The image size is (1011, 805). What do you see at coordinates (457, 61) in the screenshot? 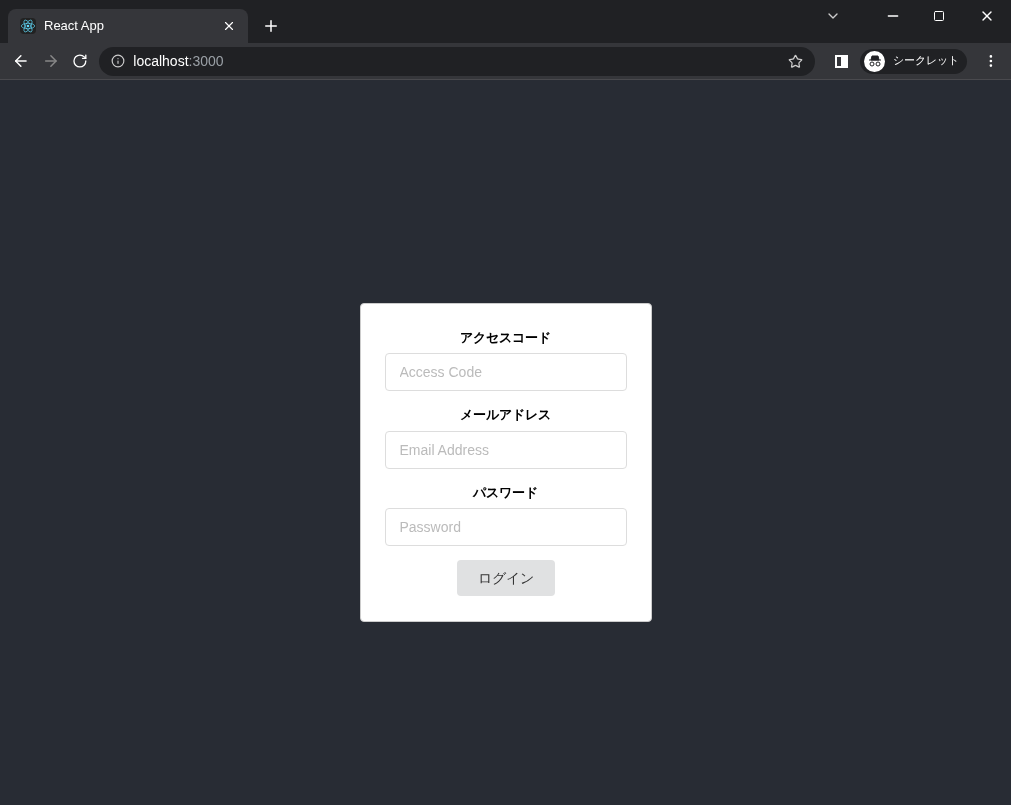
I see `address-bar: localhost:3000` at bounding box center [457, 61].